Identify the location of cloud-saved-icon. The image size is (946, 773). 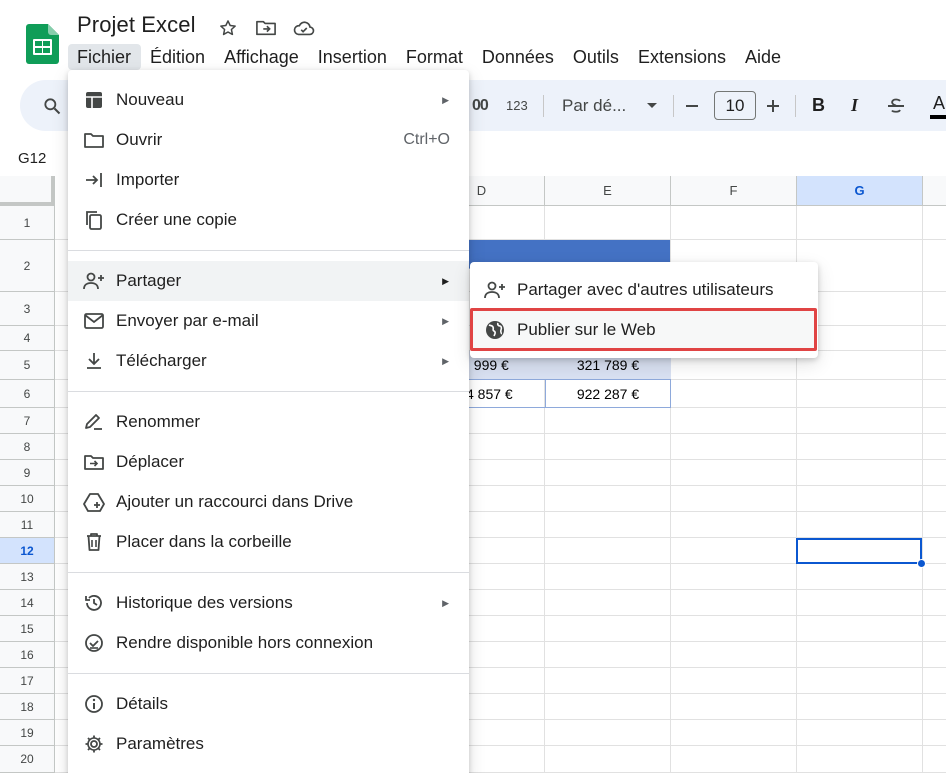
(304, 28).